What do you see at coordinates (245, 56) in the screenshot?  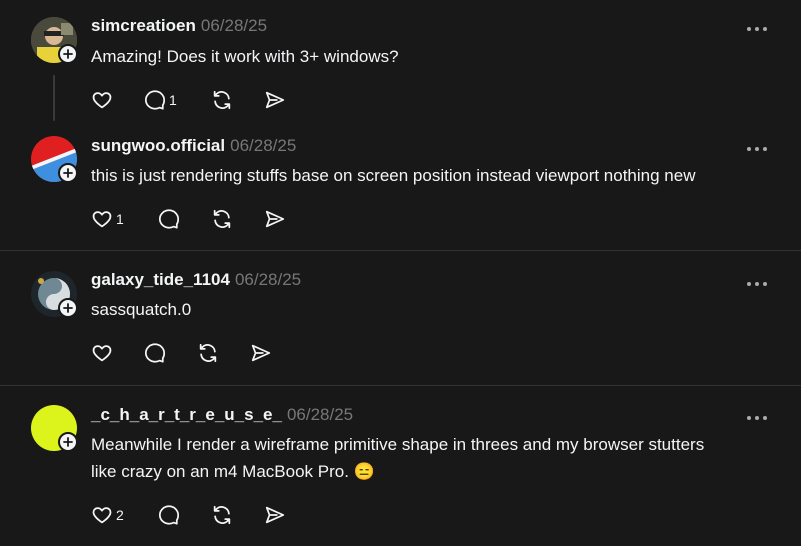 I see `post-text-line: Amazing! Does it work with 3+ windows?` at bounding box center [245, 56].